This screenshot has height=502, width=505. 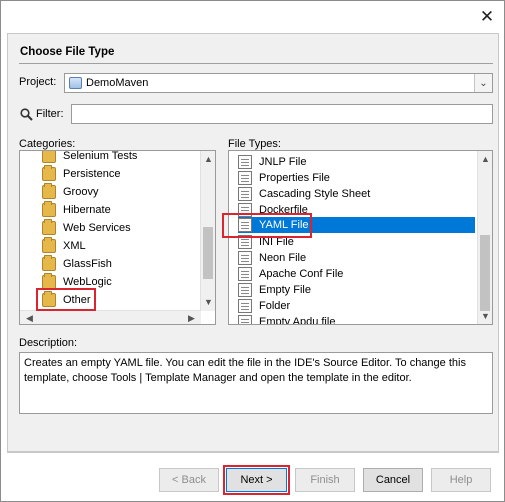 I want to click on categories-label: Categories:, so click(x=47, y=144).